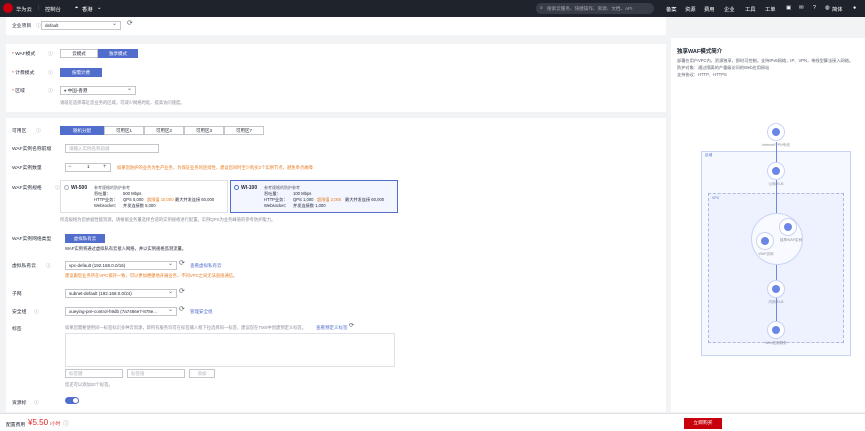 The height and width of the screenshot is (431, 865). I want to click on spec-ws: 并发连接数 5,000, so click(139, 205).